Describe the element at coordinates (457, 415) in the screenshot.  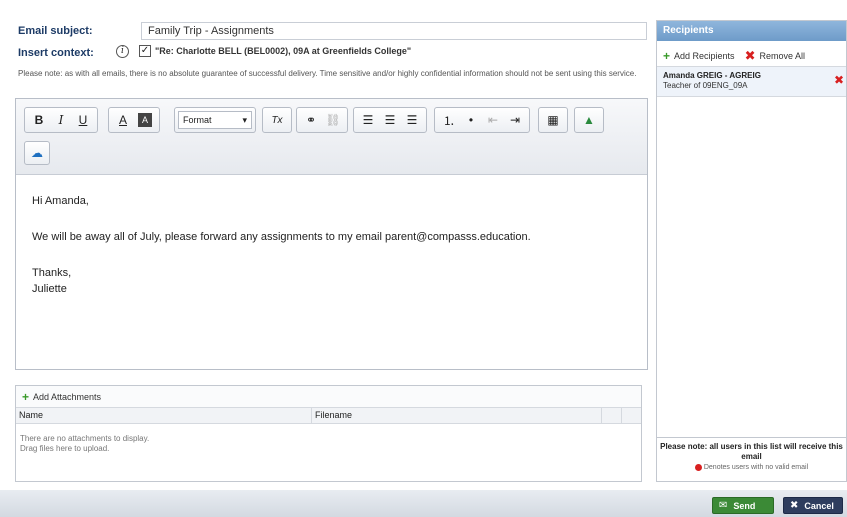
I see `column-filename: Filename` at that location.